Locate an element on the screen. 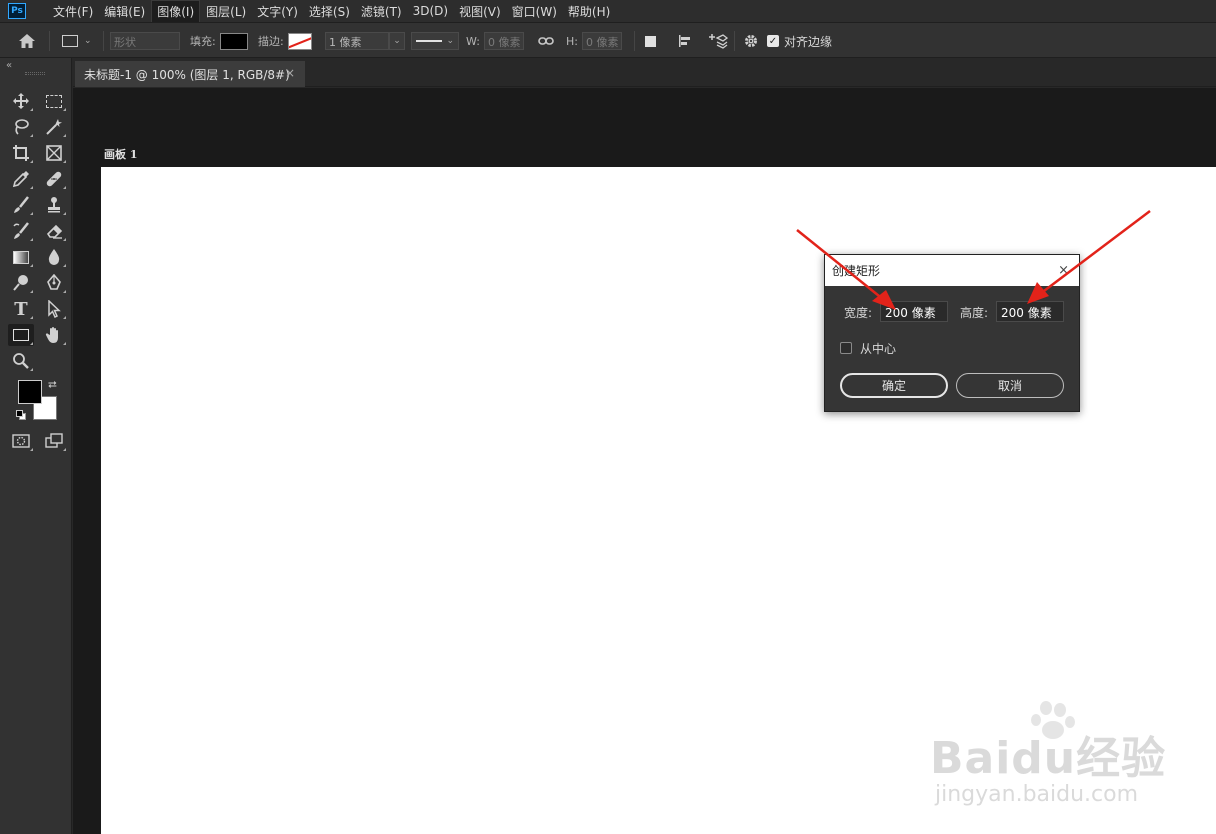 Image resolution: width=1216 pixels, height=834 pixels. width-input: 200 像素 is located at coordinates (914, 311).